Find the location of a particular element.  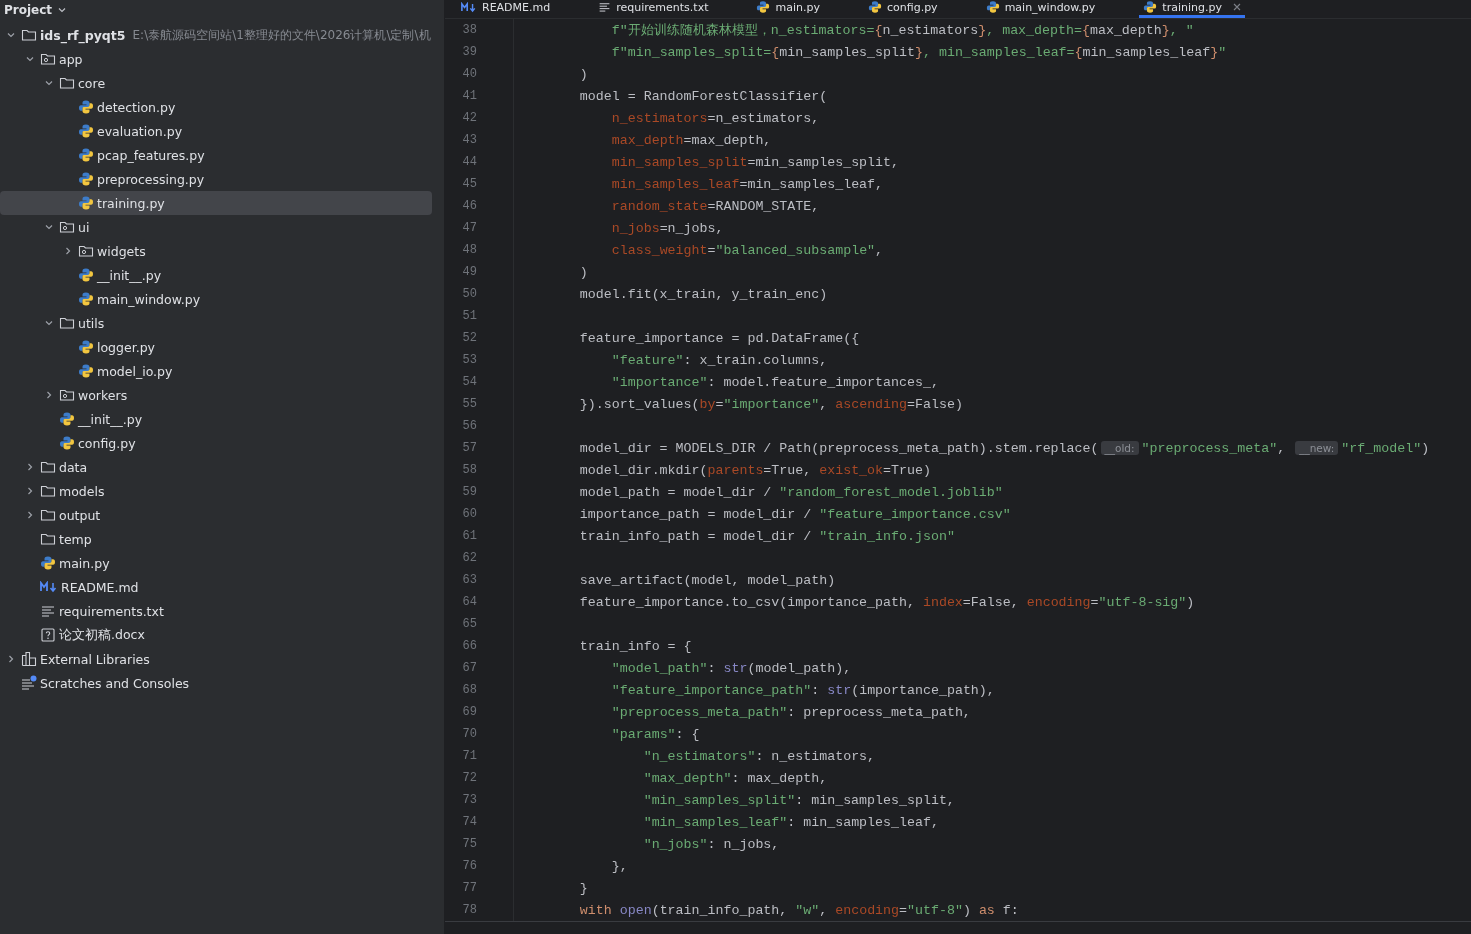

tree-item: Scratches and Consoles is located at coordinates (216, 683).